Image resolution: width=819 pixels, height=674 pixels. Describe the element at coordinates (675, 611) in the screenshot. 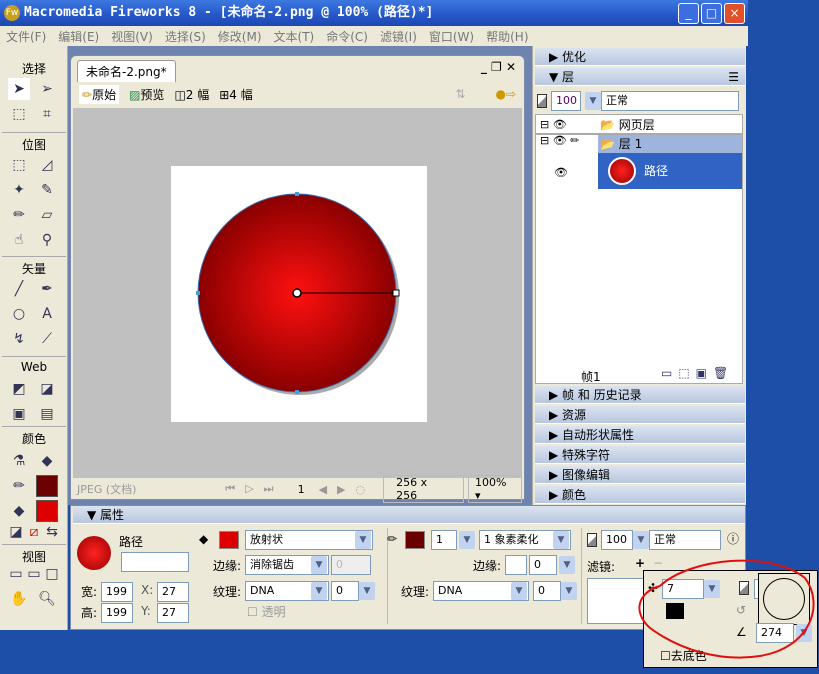

I see `shadow-color-swatch` at that location.